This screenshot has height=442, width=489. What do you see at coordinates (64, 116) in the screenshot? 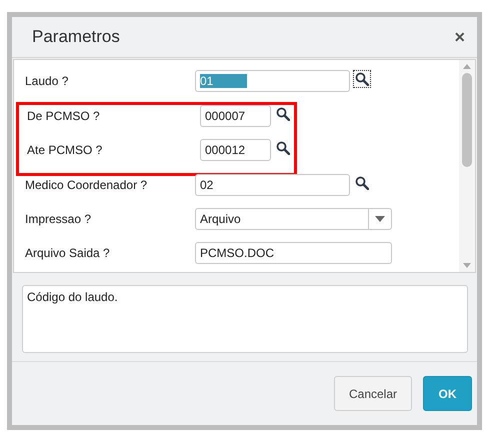
I see `field-label: De PCMSO ?` at bounding box center [64, 116].